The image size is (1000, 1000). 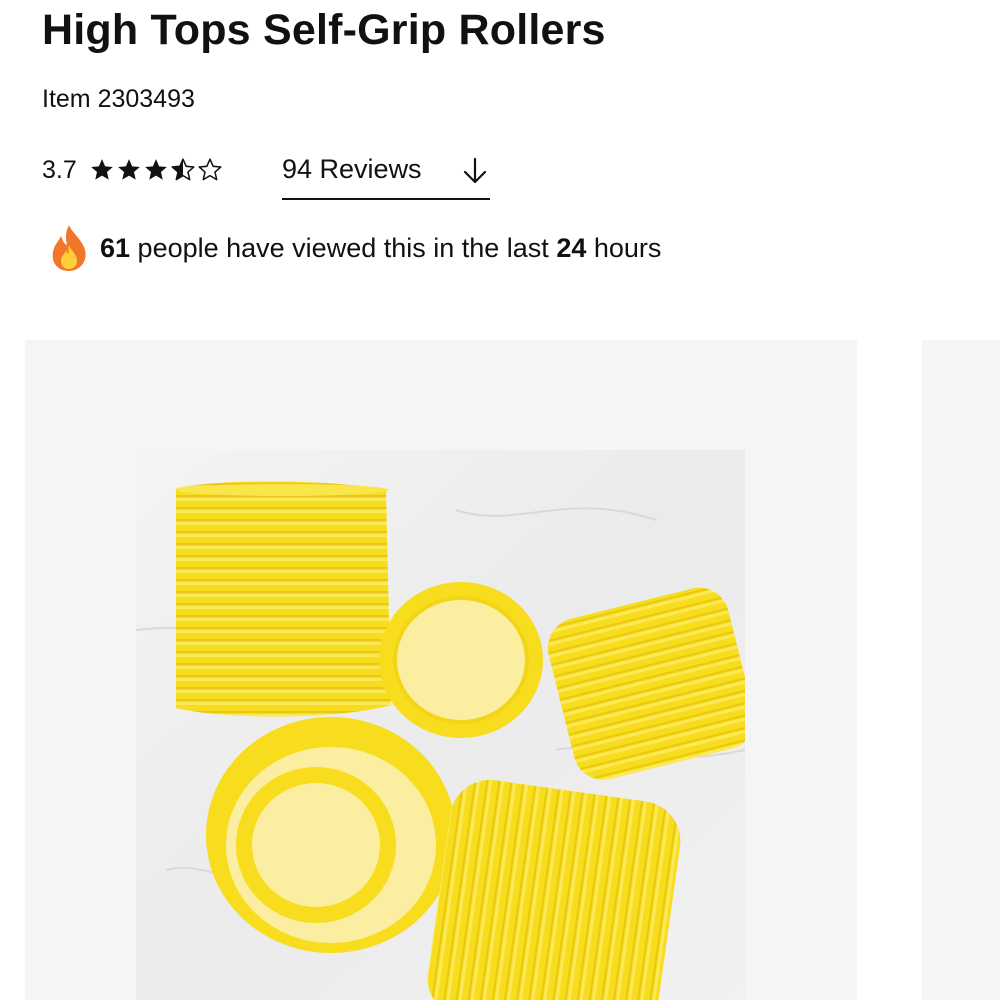 I want to click on hours-count: 24, so click(x=571, y=247).